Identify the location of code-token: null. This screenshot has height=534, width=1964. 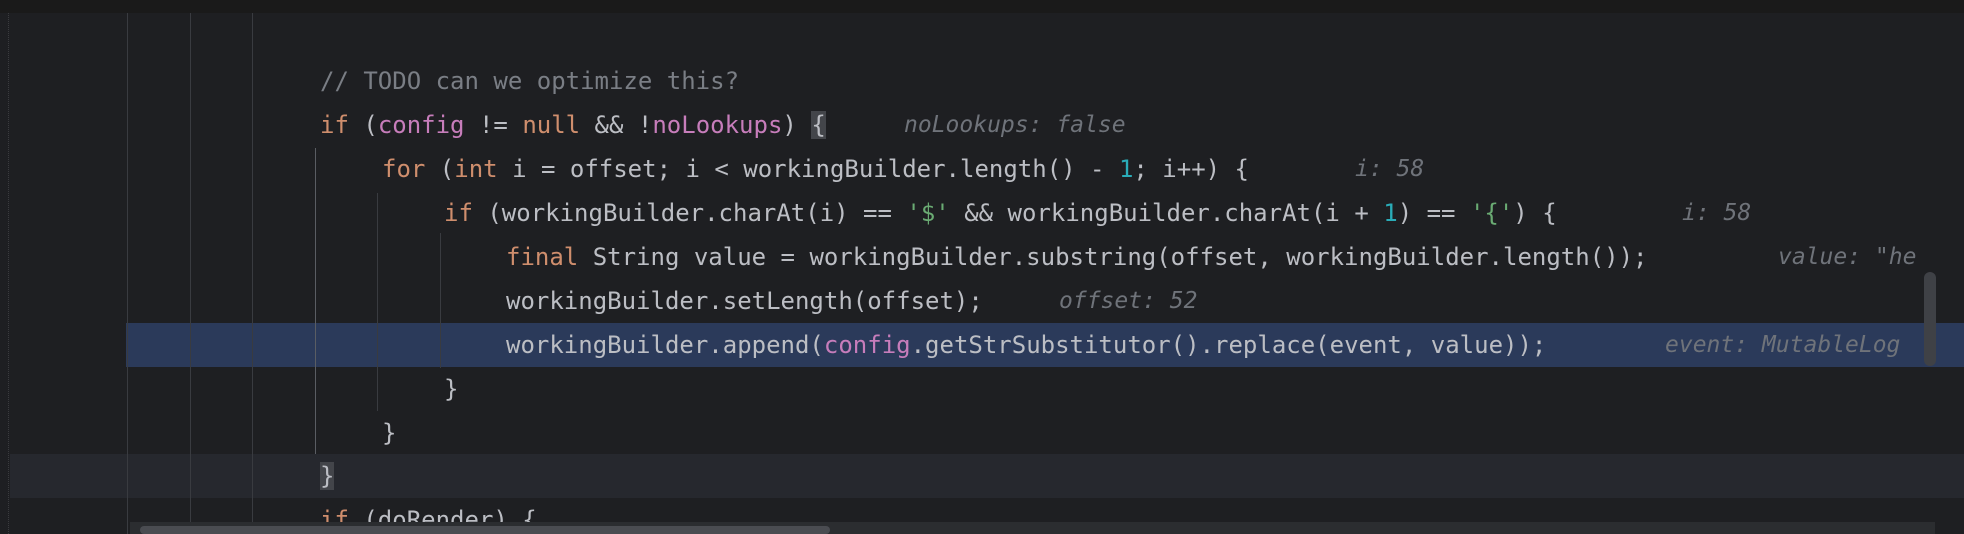
(551, 125).